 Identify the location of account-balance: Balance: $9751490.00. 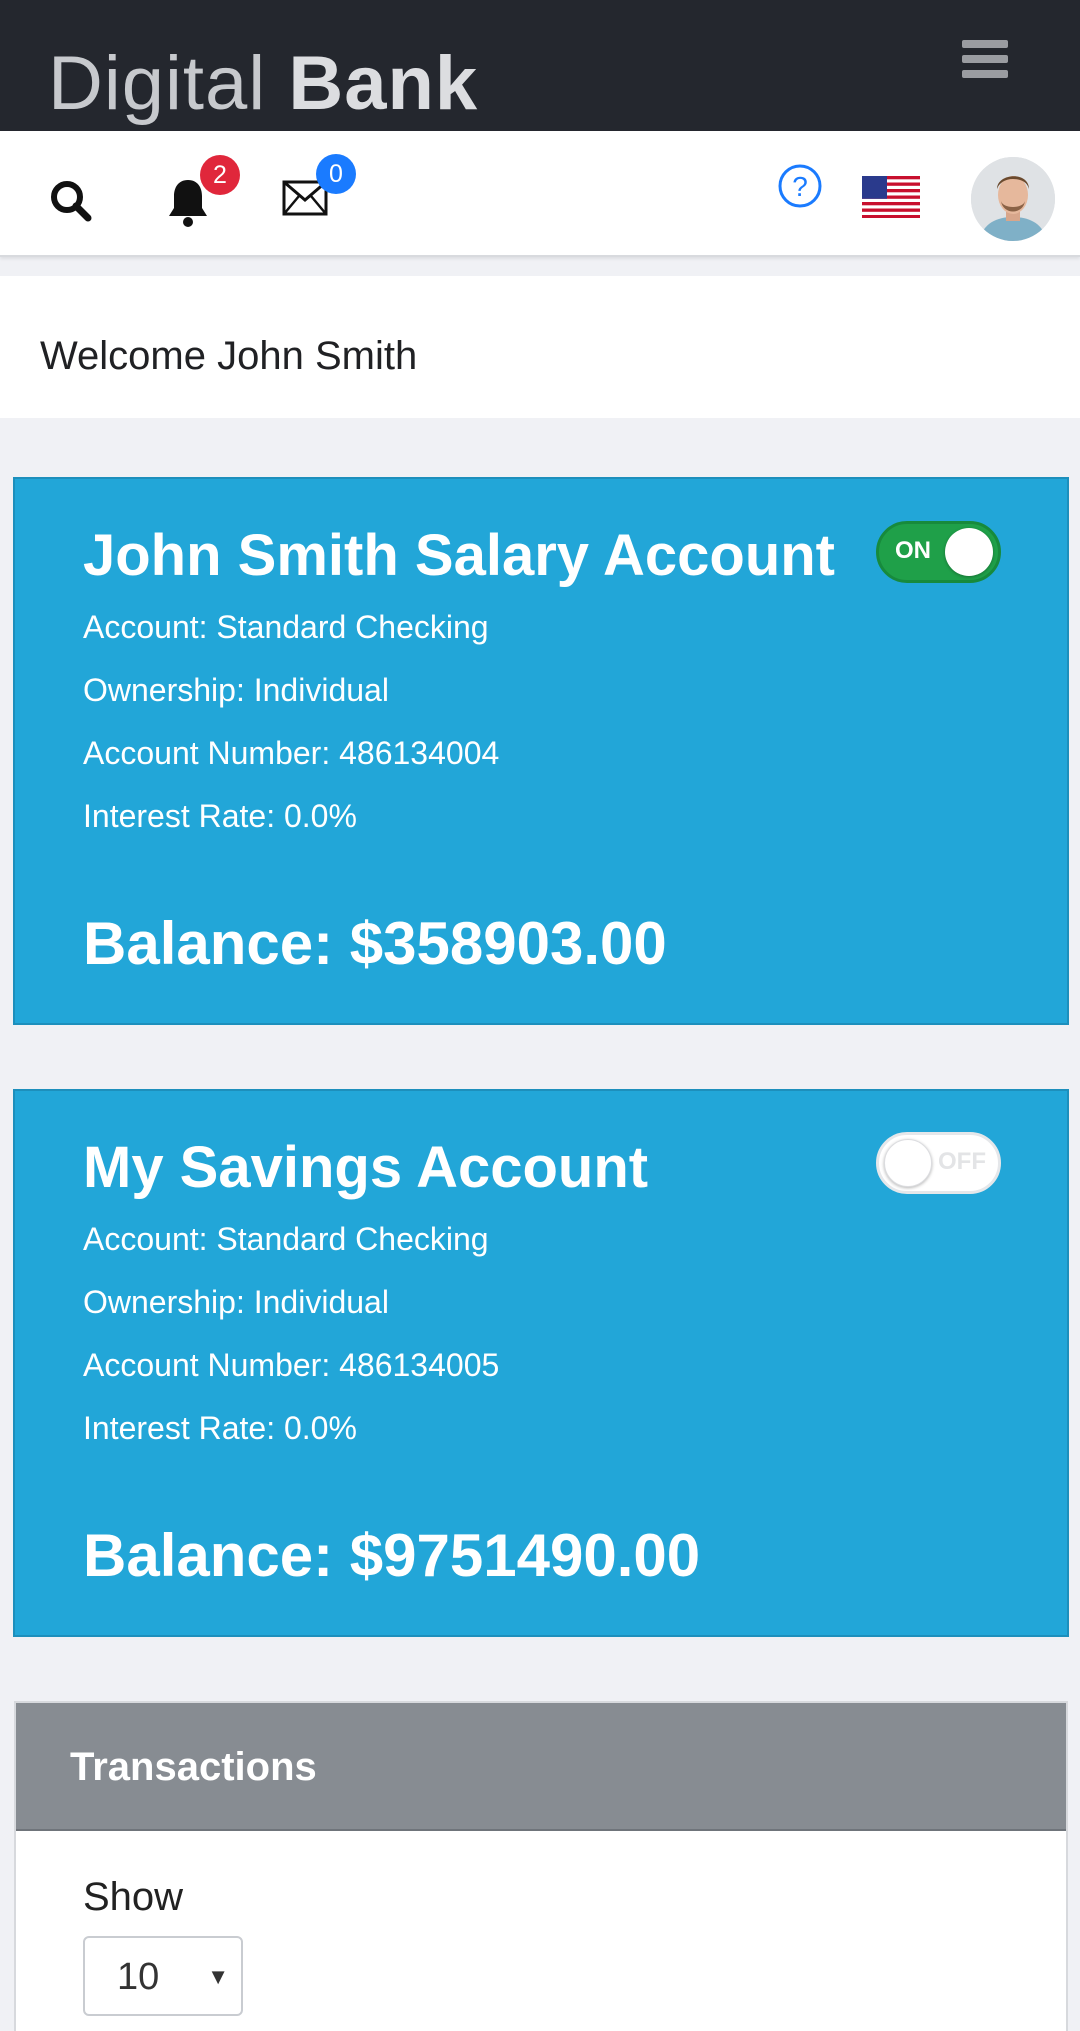
(392, 1555).